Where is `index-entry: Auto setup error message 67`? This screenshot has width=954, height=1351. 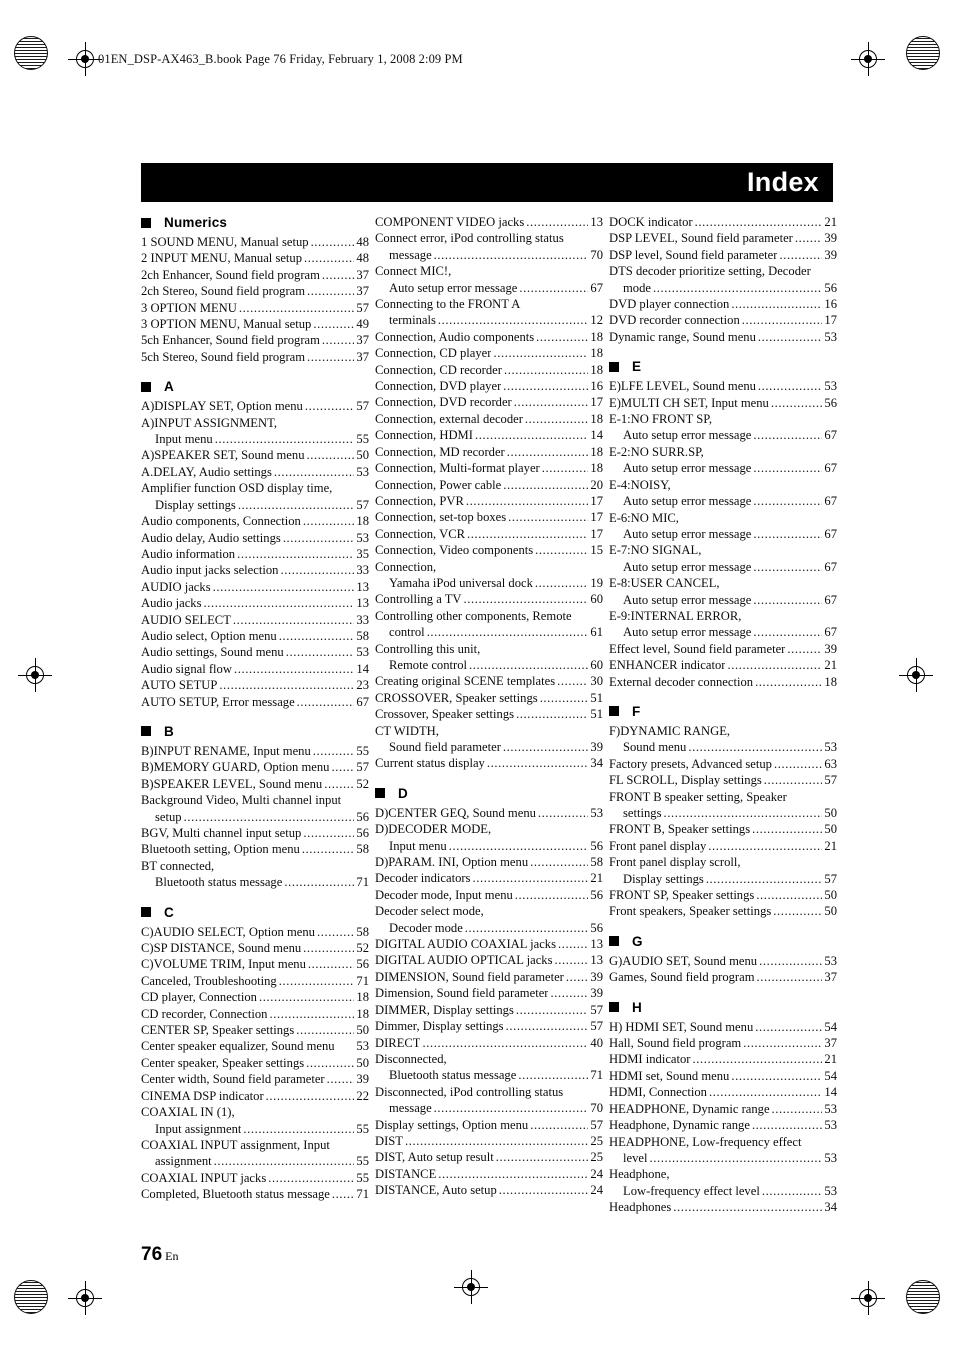 index-entry: Auto setup error message 67 is located at coordinates (723, 632).